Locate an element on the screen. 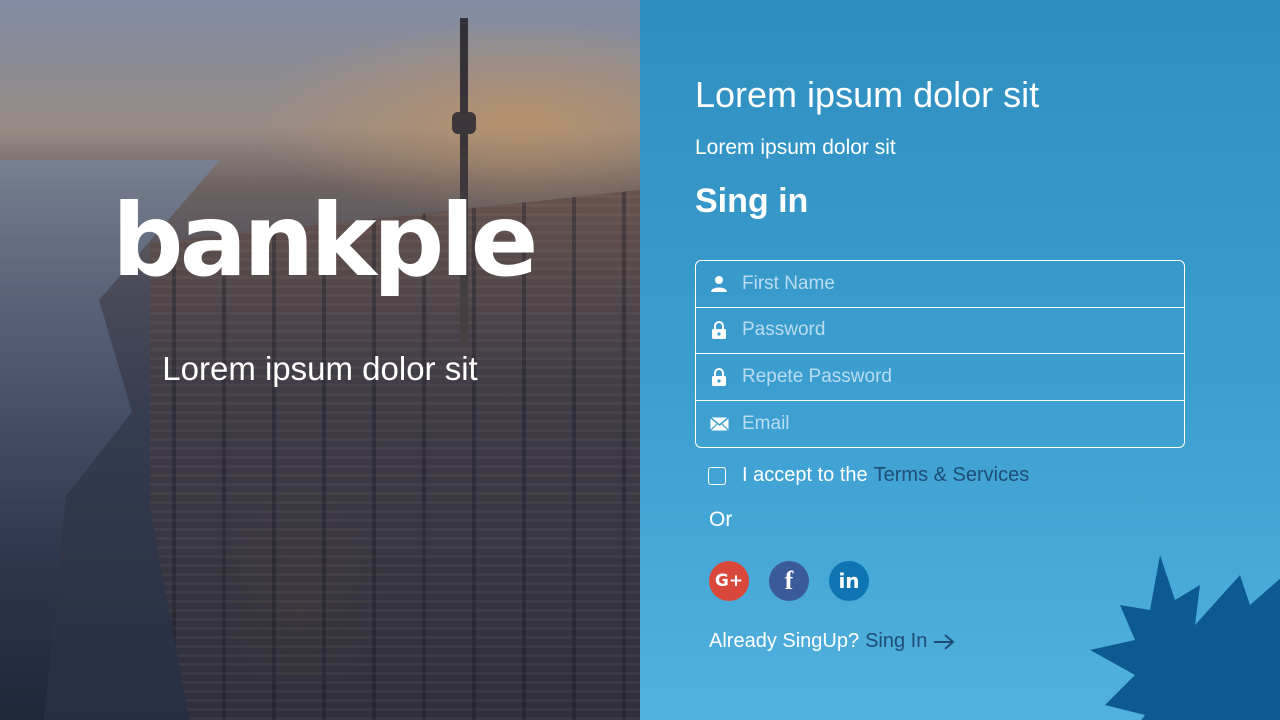 This screenshot has width=1280, height=720. brand-tagline: Lorem ipsum dolor sit is located at coordinates (320, 368).